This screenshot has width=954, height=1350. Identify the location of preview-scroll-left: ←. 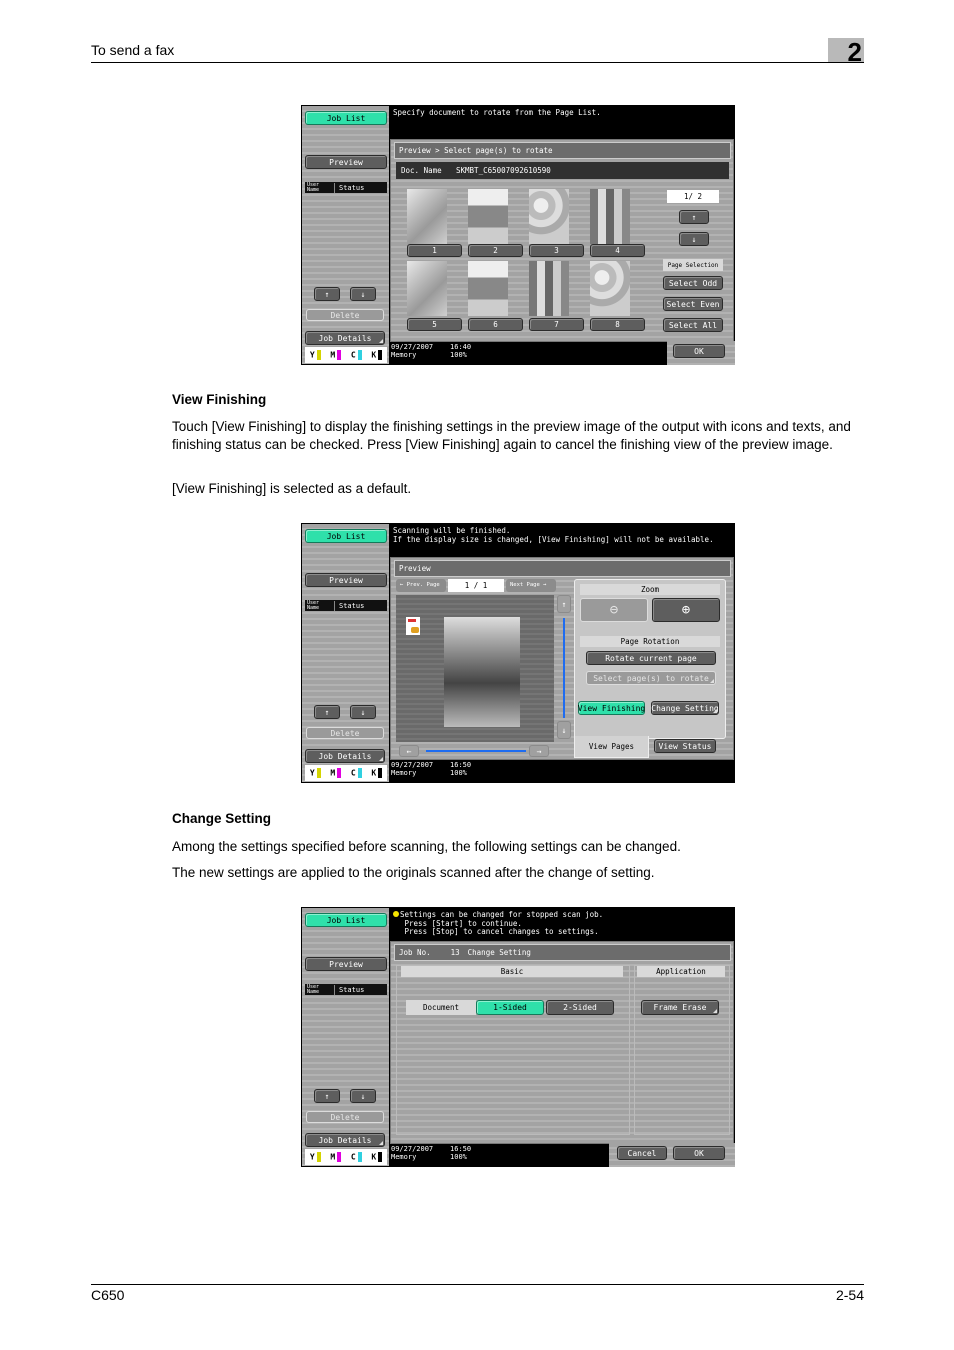
(409, 751).